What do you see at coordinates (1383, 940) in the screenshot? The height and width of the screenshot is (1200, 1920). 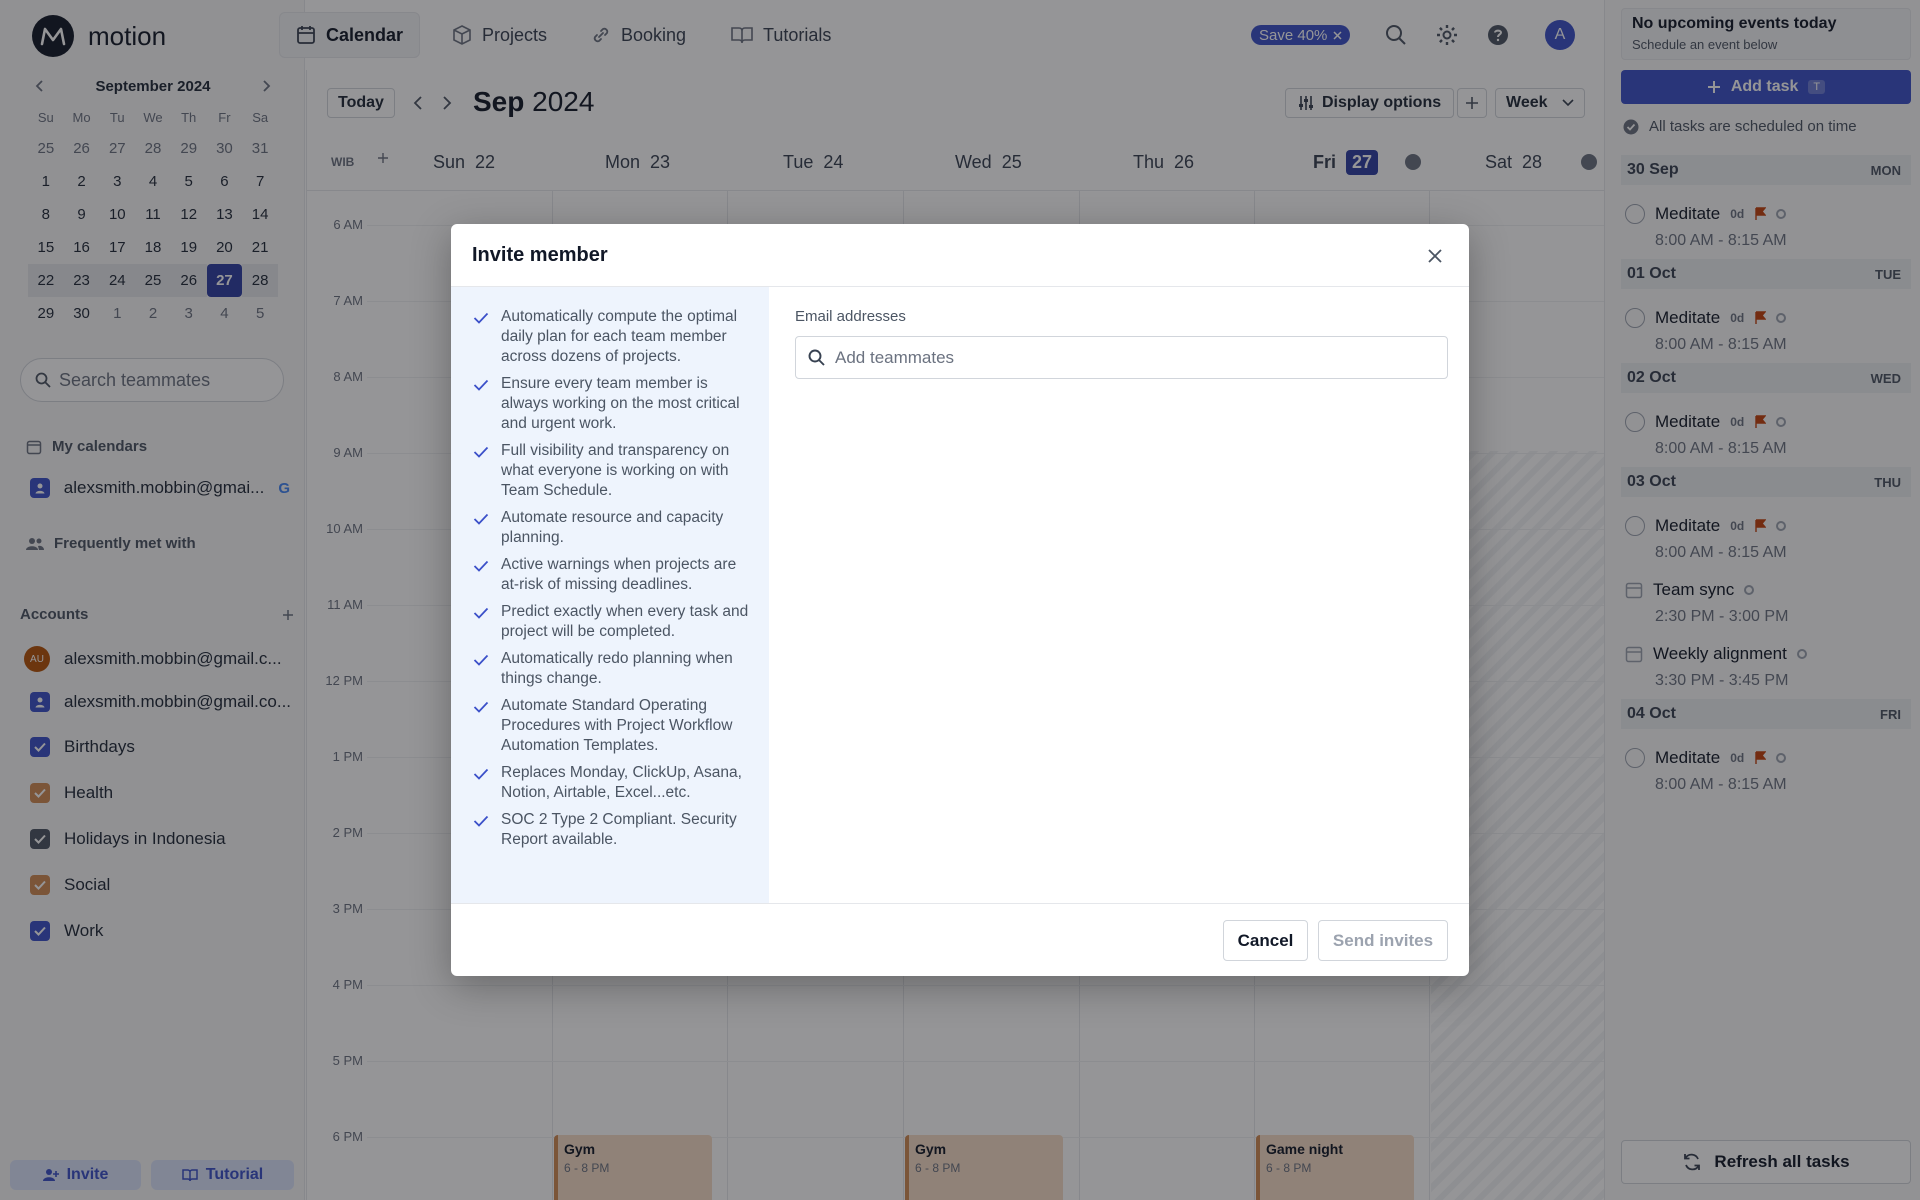 I see `send-invites-button: Send invites` at bounding box center [1383, 940].